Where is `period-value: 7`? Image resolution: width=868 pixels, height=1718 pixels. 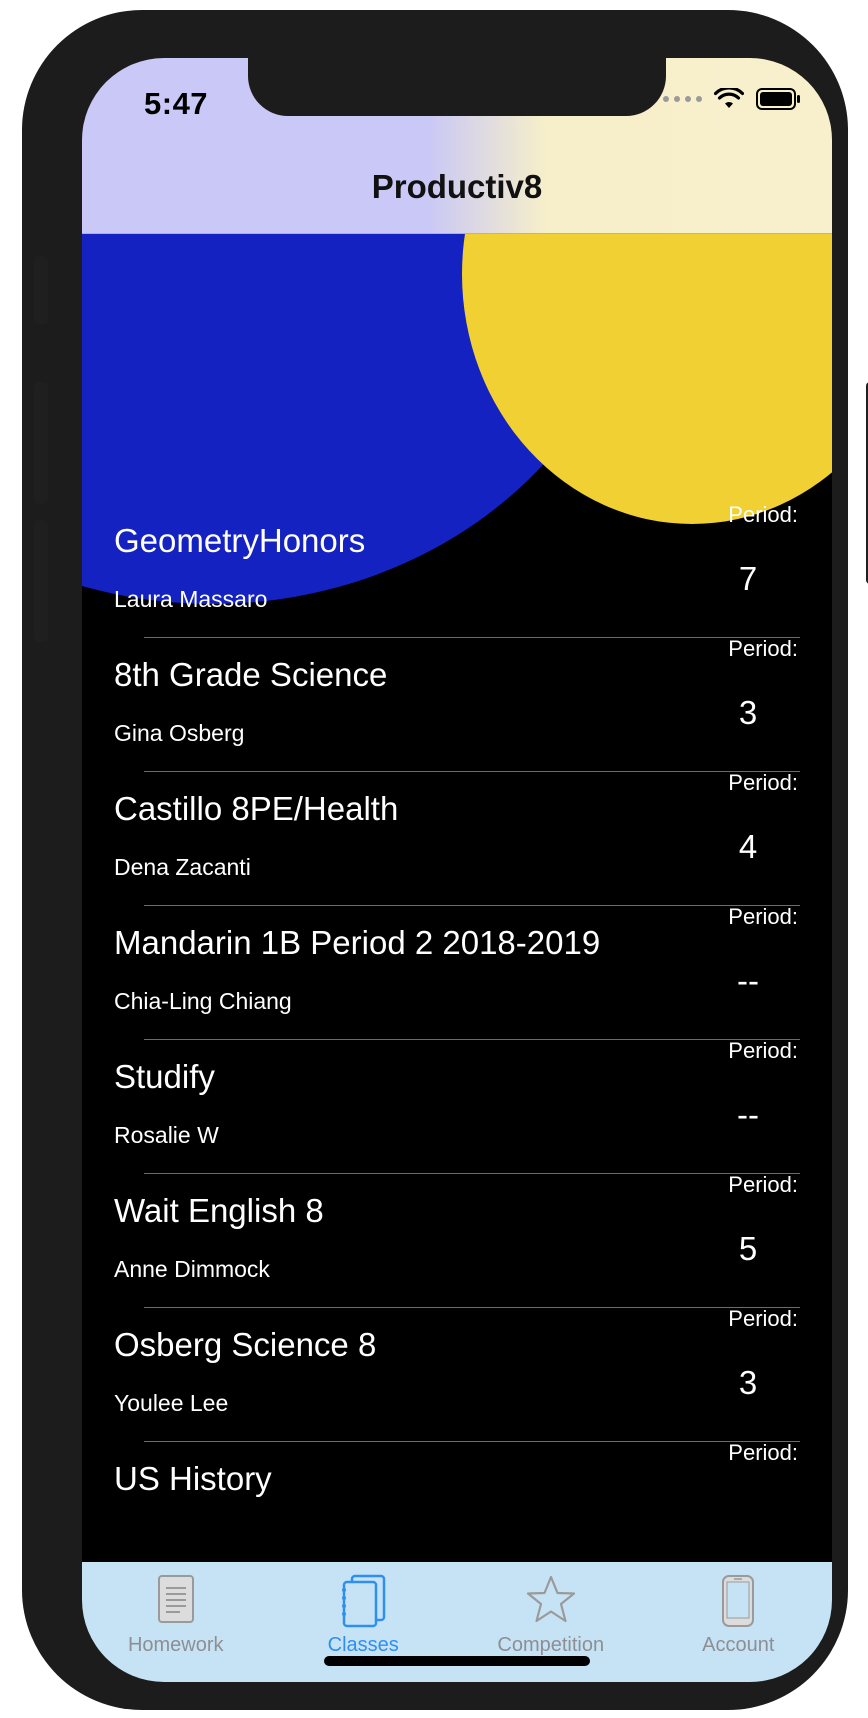
period-value: 7 is located at coordinates (748, 578).